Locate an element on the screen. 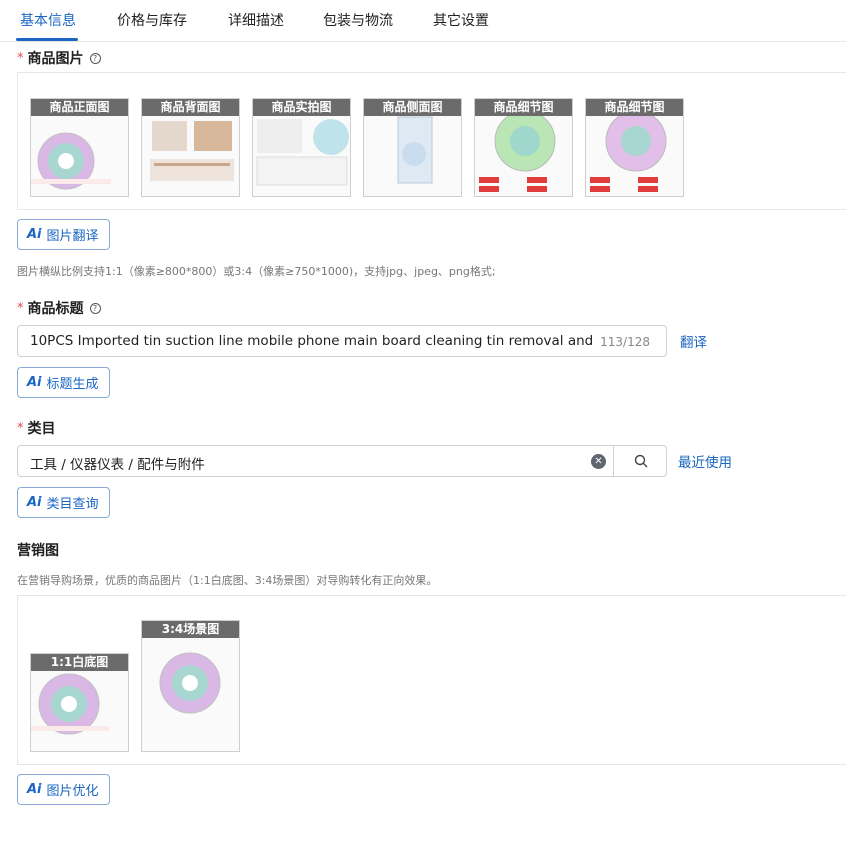 The width and height of the screenshot is (846, 847). category-label: * 类目 is located at coordinates (36, 428).